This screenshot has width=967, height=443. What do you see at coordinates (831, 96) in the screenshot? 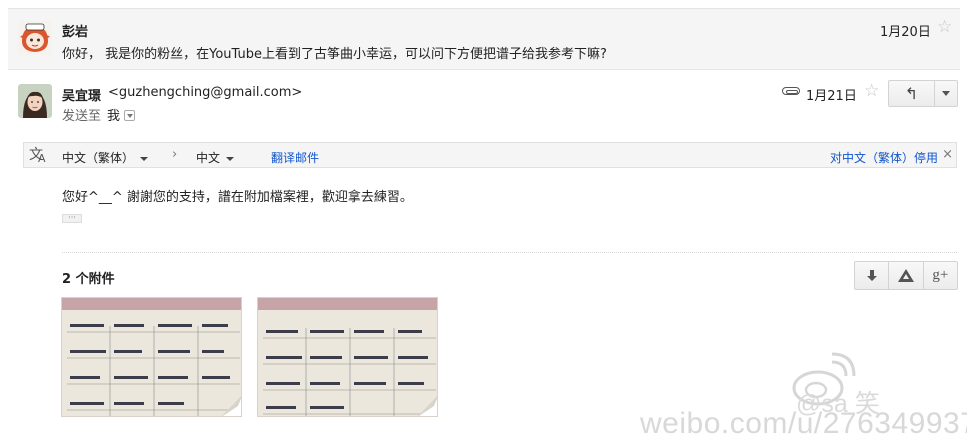
I see `message-date: 1月21日` at bounding box center [831, 96].